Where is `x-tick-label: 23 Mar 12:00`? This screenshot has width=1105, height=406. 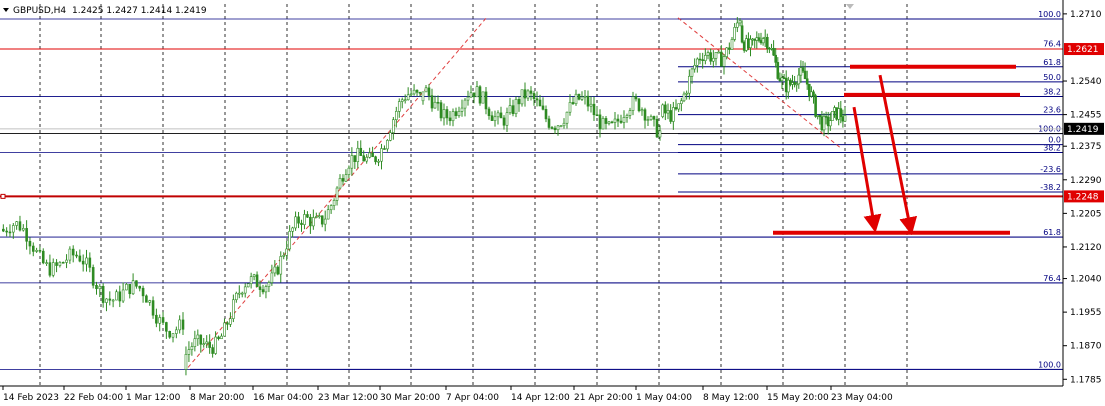 x-tick-label: 23 Mar 12:00 is located at coordinates (348, 398).